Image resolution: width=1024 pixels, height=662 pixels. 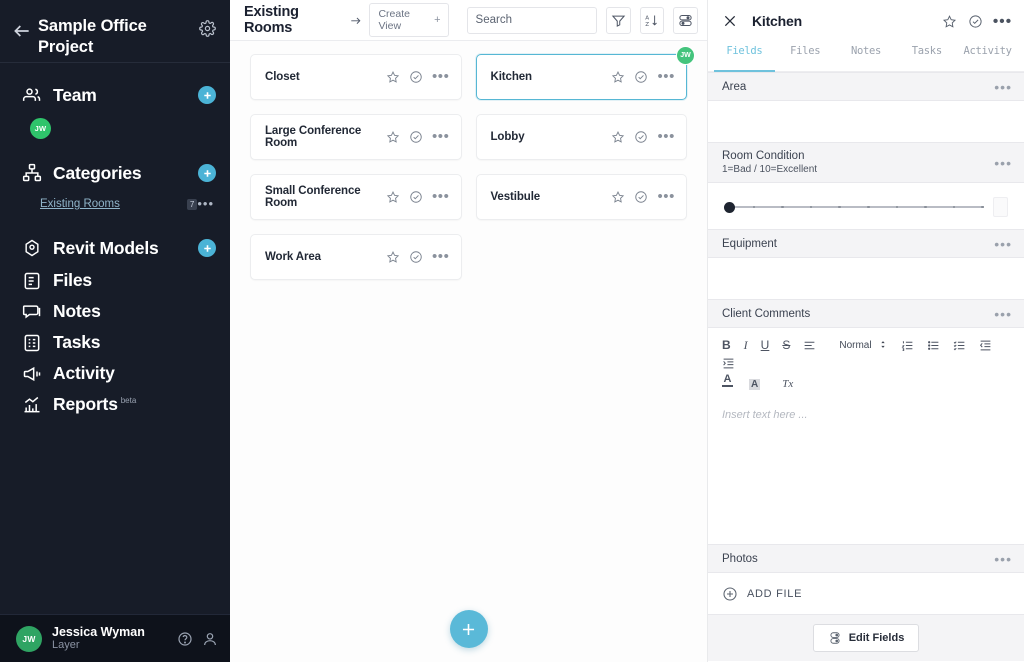 I want to click on add-room-button, so click(x=468, y=629).